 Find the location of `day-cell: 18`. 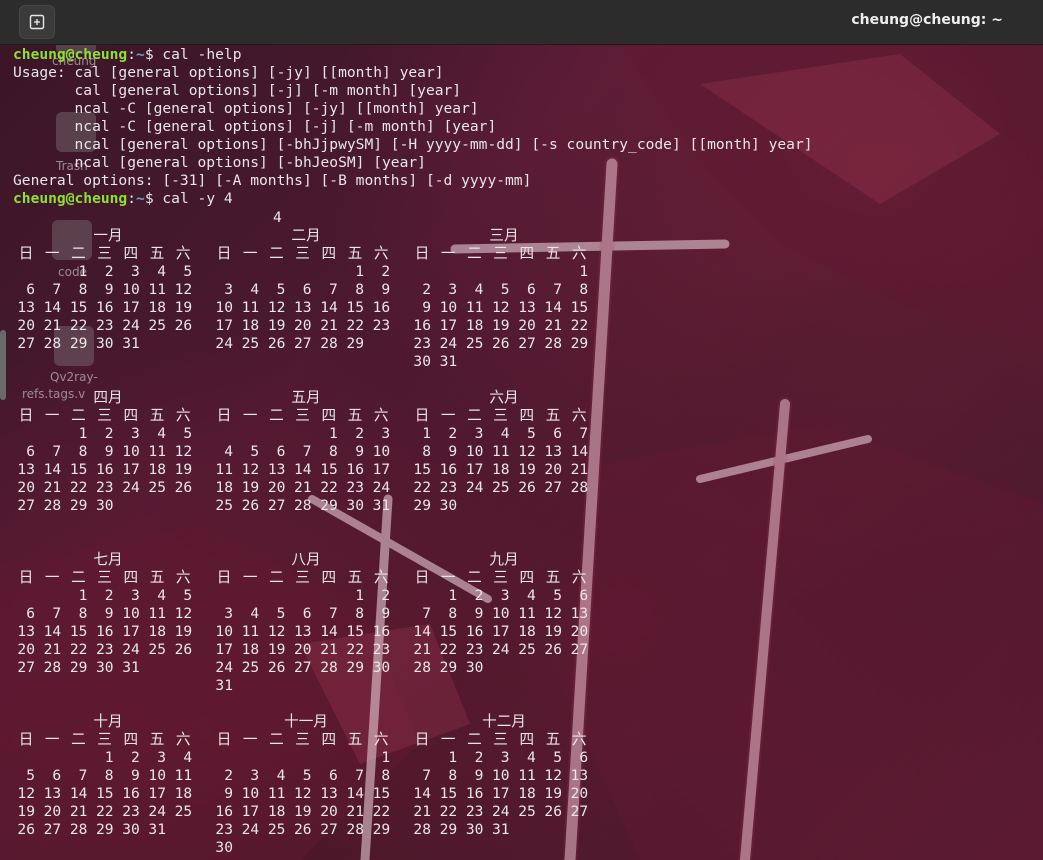

day-cell: 18 is located at coordinates (276, 811).